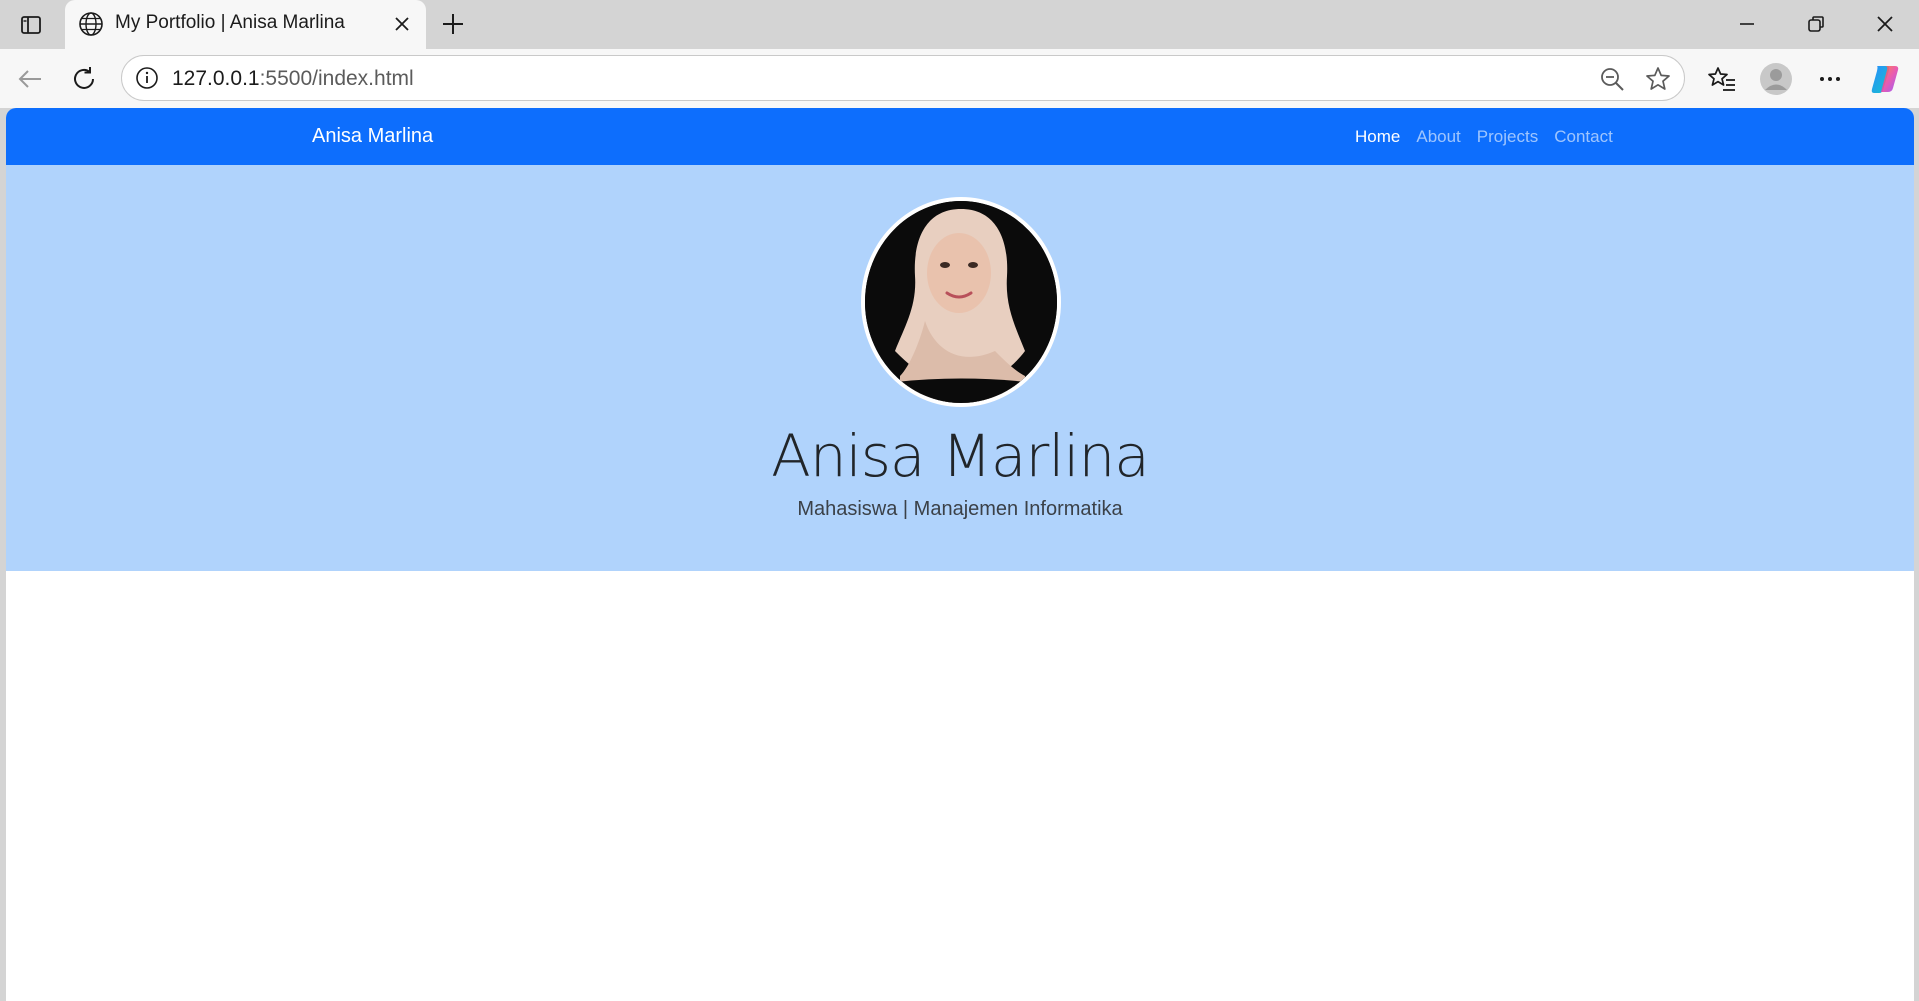  I want to click on globe-icon, so click(91, 24).